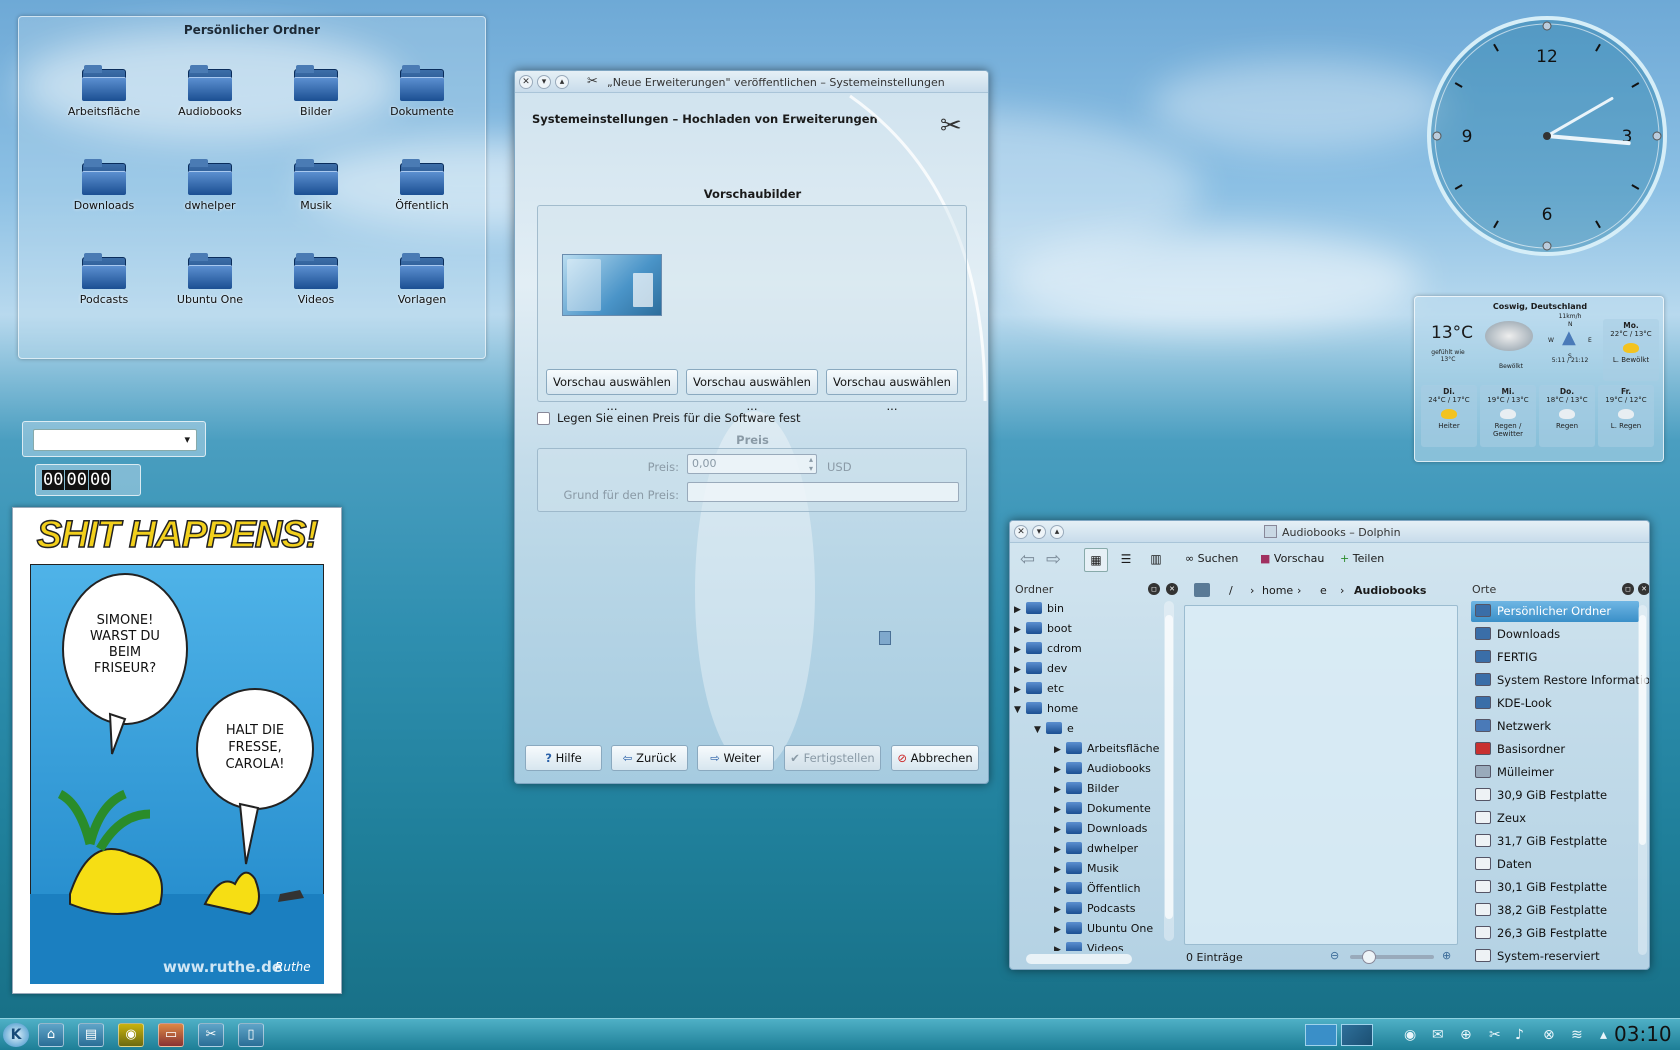 This screenshot has height=1050, width=1680. Describe the element at coordinates (1079, 959) in the screenshot. I see `tree-hscrollbar` at that location.